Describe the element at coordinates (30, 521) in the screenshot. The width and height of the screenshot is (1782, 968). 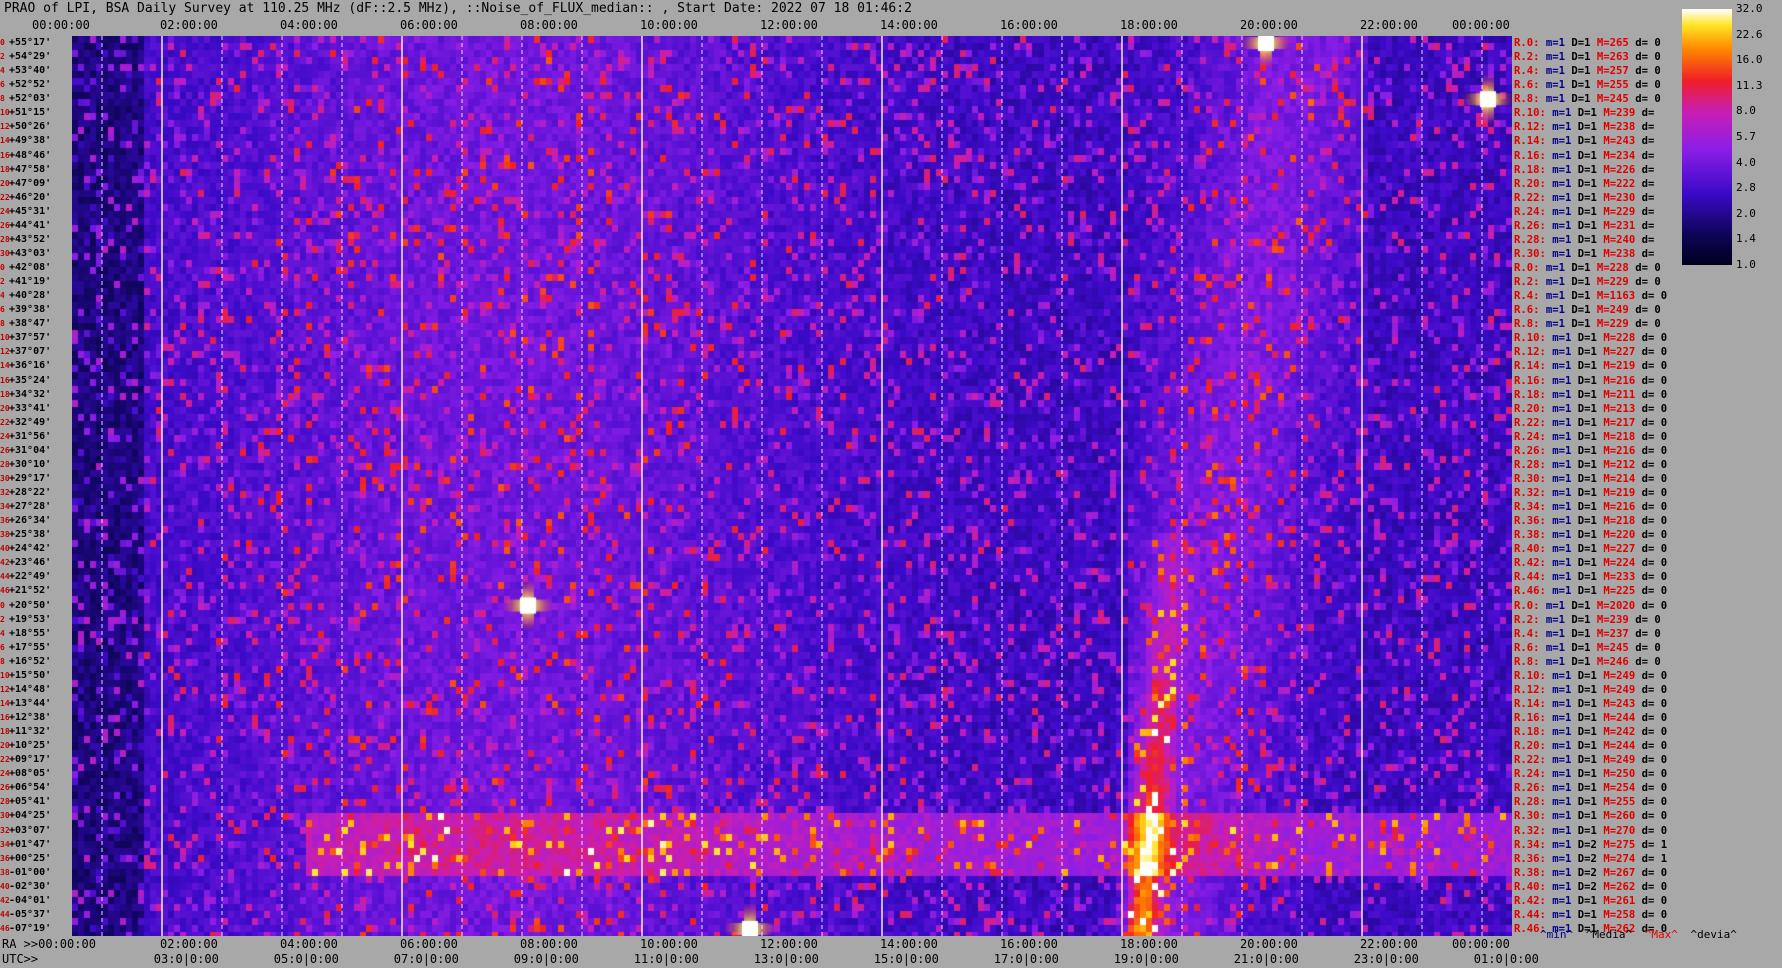
I see `dec-value: +26°34'` at that location.